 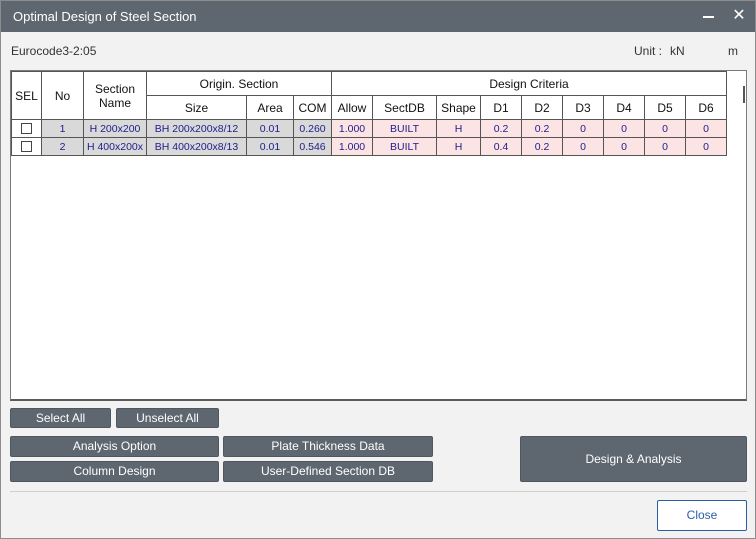 What do you see at coordinates (709, 16) in the screenshot?
I see `minimize-button` at bounding box center [709, 16].